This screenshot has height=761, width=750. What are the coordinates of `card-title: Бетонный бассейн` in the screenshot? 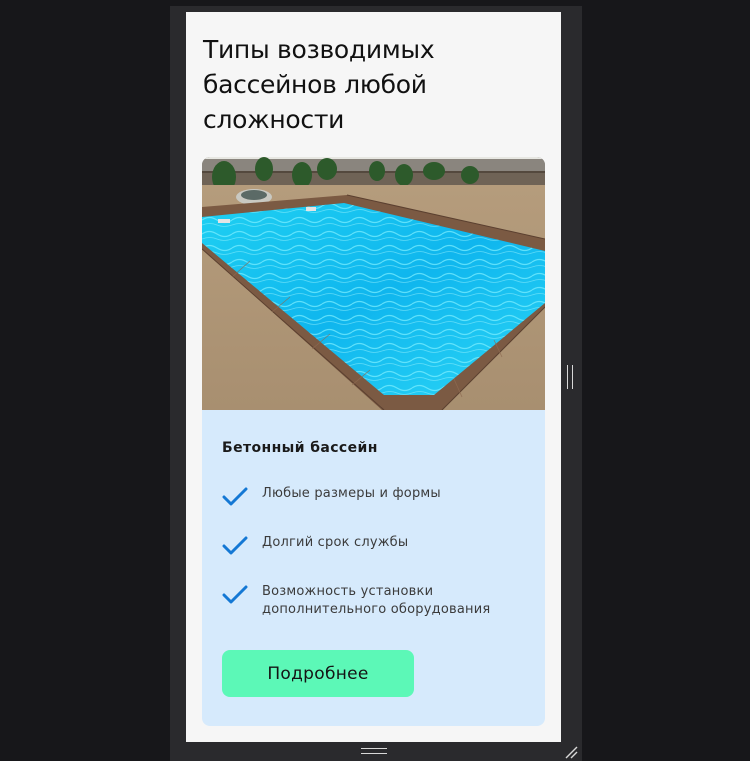 It's located at (300, 448).